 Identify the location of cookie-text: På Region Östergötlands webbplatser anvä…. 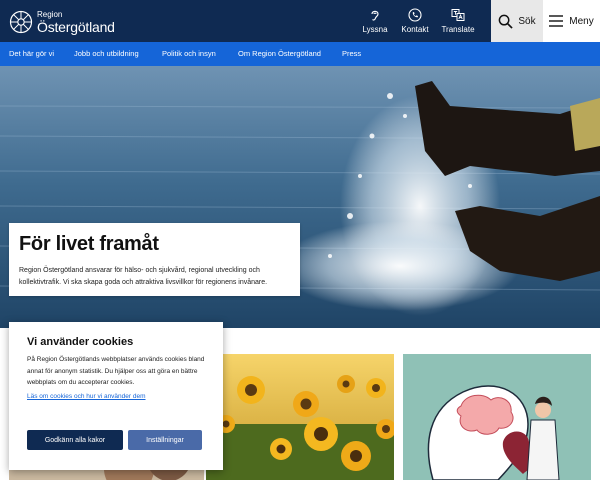
(116, 371).